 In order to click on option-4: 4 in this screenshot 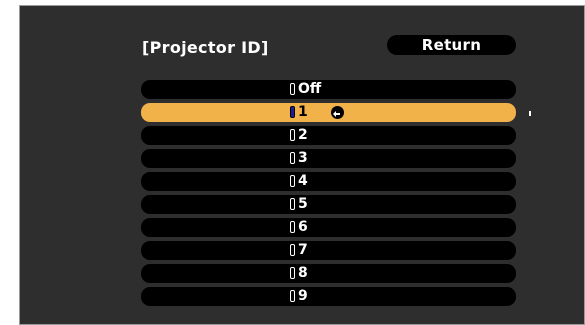, I will do `click(328, 181)`.